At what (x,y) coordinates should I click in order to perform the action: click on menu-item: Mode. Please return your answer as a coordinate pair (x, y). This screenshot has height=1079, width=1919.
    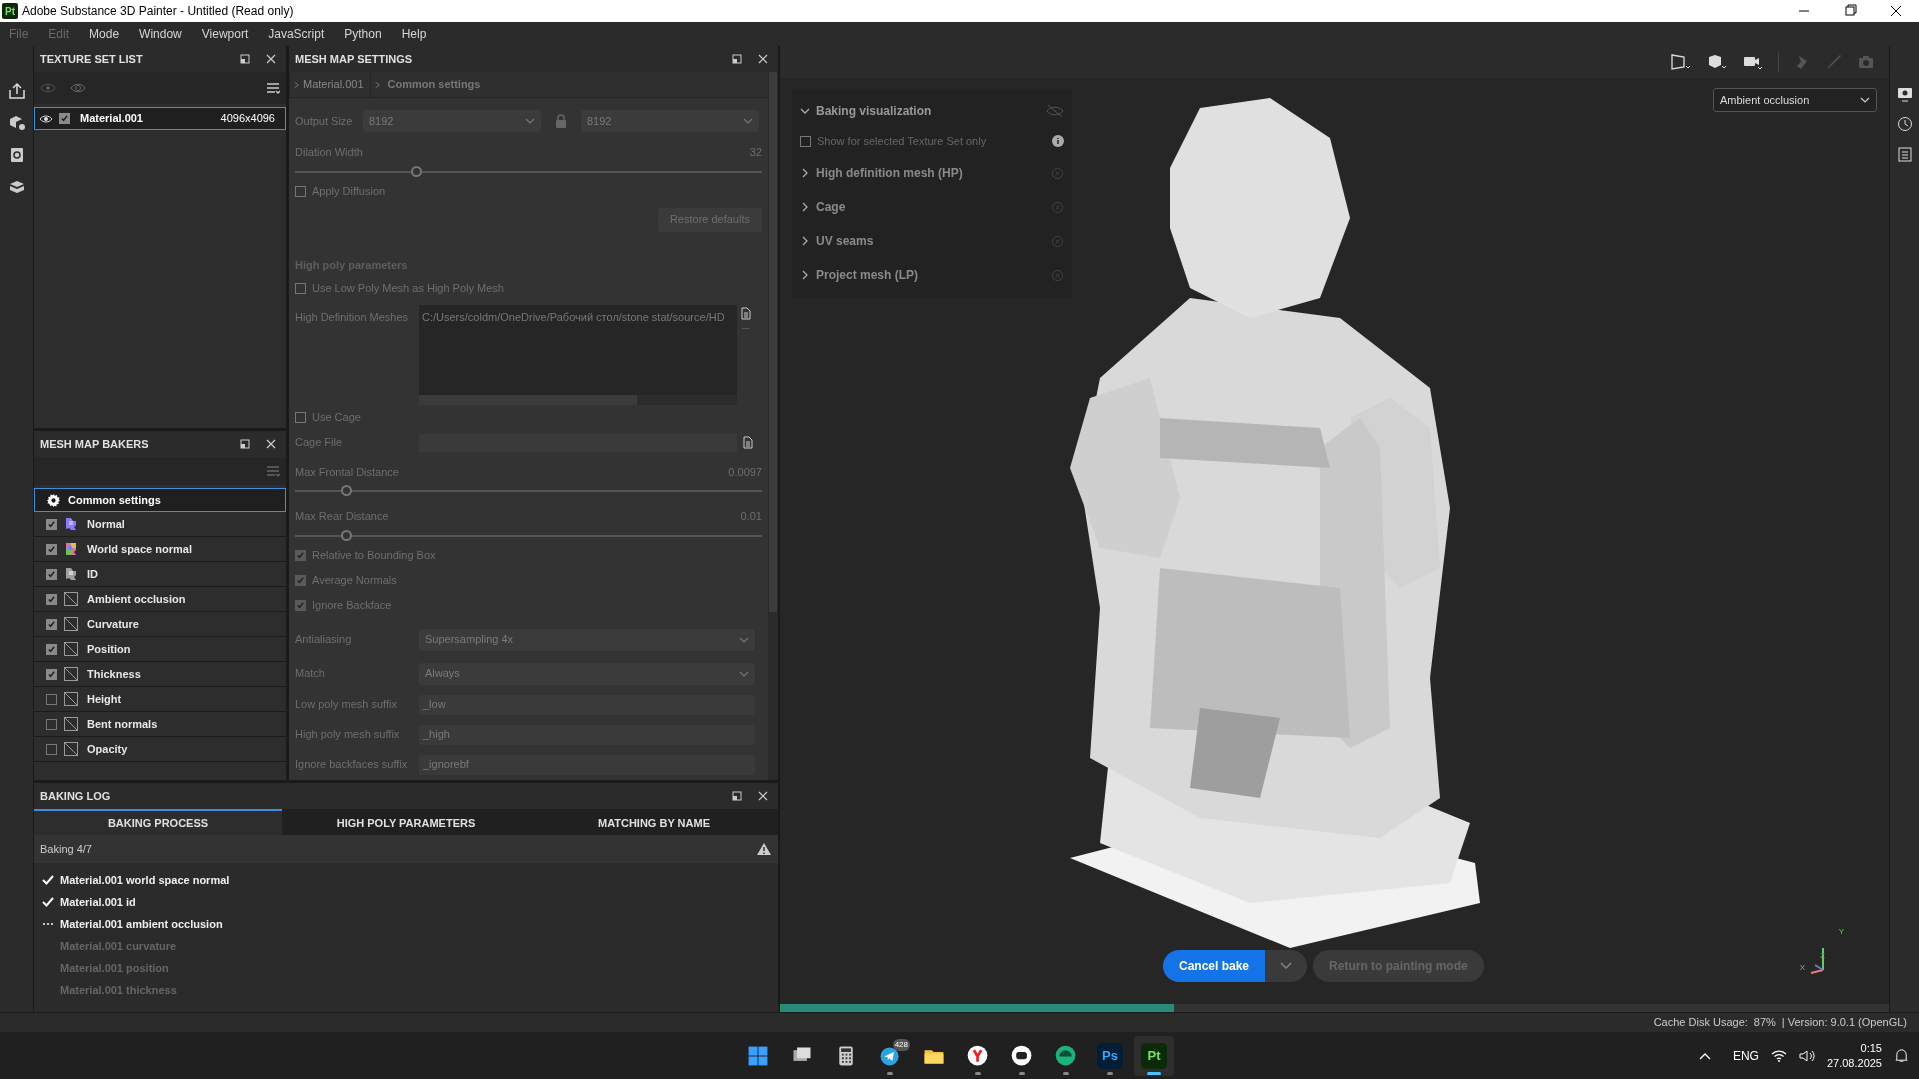
    Looking at the image, I should click on (104, 34).